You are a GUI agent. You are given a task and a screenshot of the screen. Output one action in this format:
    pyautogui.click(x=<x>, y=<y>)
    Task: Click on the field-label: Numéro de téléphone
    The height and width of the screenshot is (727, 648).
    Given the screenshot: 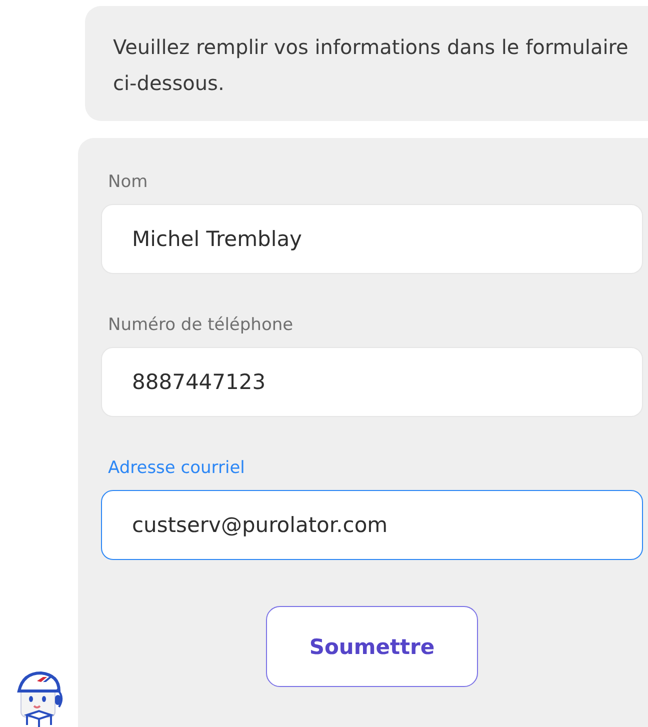 What is the action you would take?
    pyautogui.click(x=200, y=325)
    